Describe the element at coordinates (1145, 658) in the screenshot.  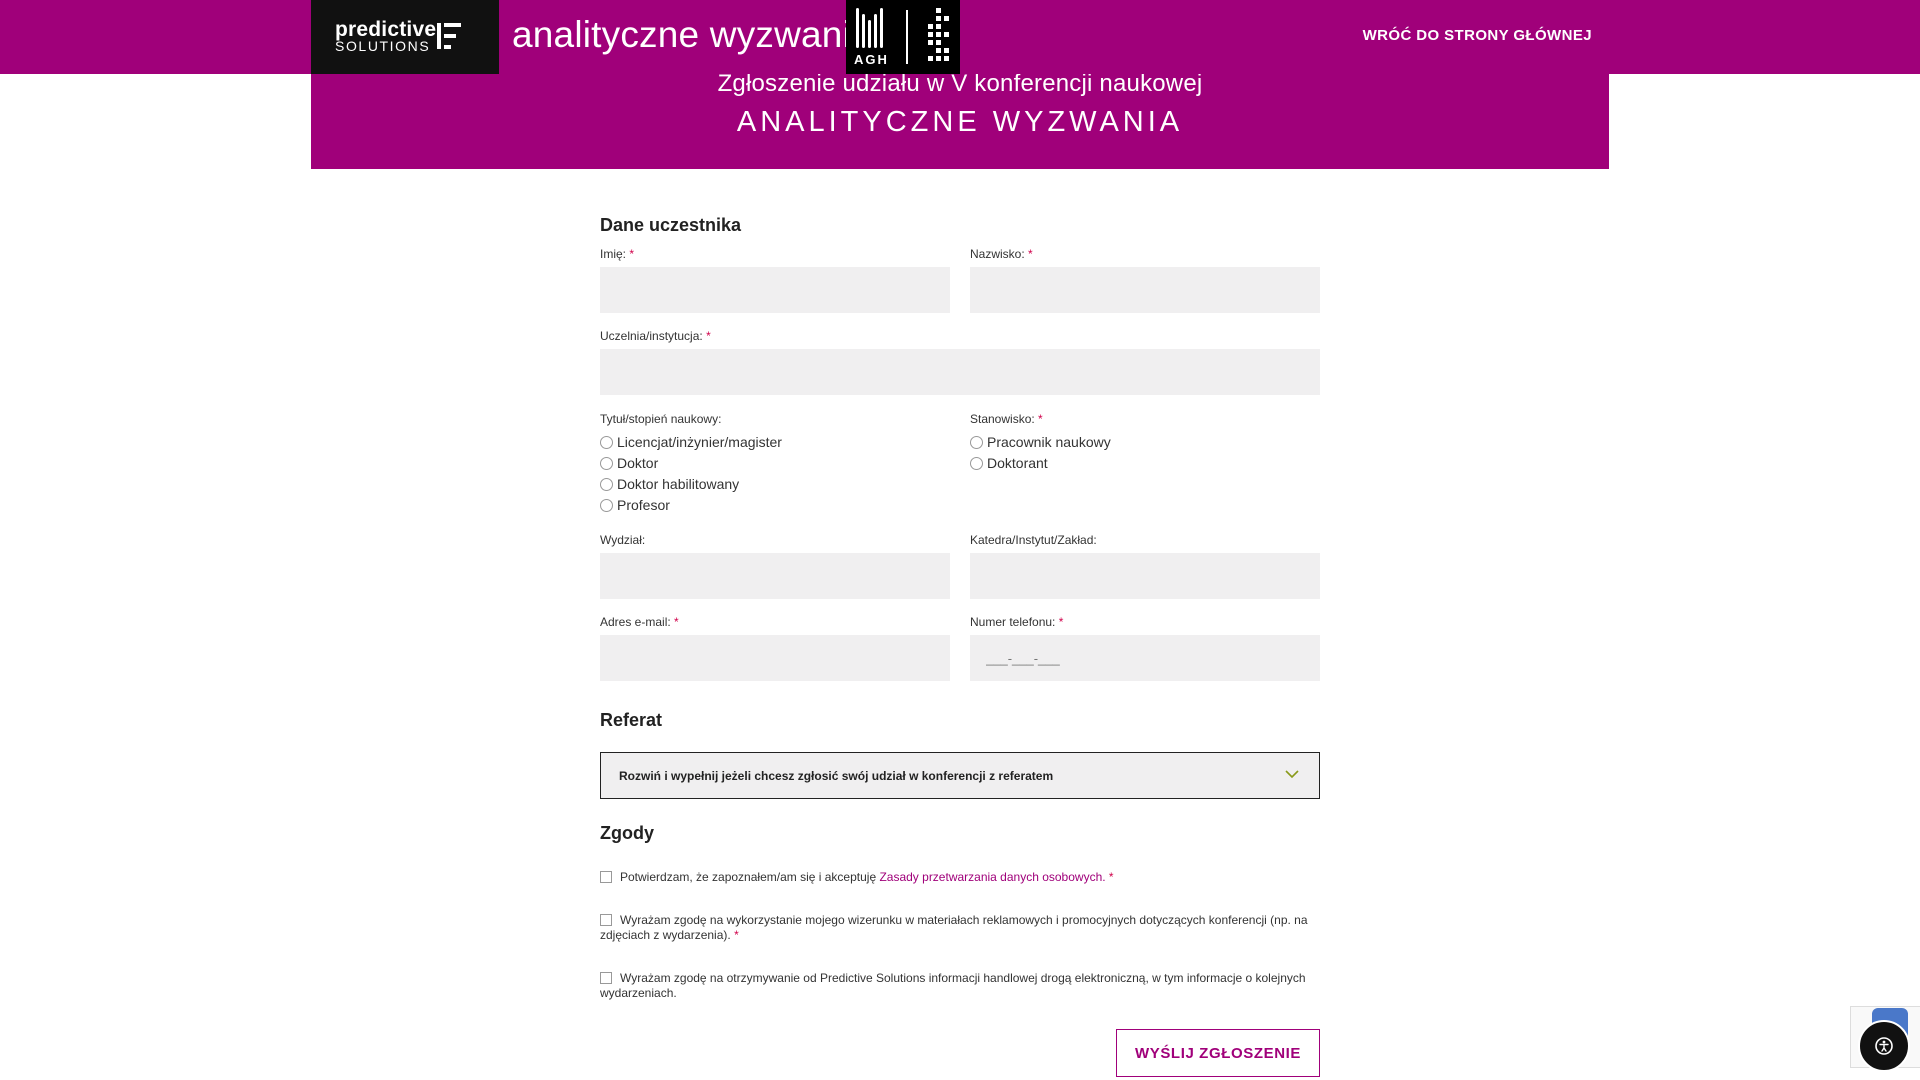
I see `phone-input` at that location.